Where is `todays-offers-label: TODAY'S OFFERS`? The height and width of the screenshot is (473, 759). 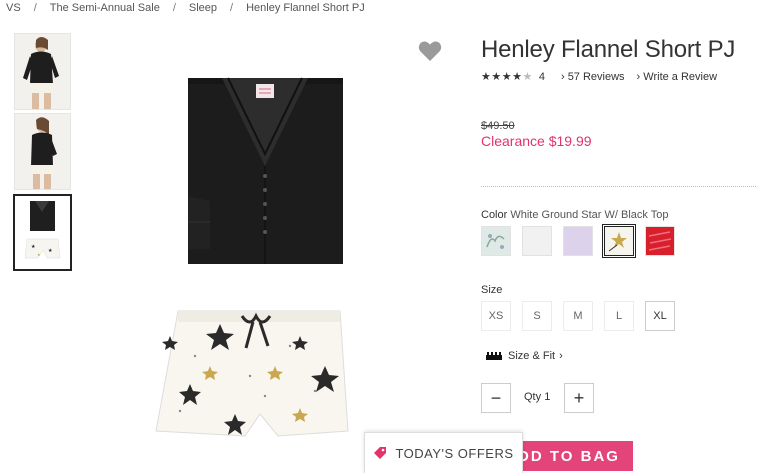
todays-offers-label: TODAY'S OFFERS is located at coordinates (454, 453).